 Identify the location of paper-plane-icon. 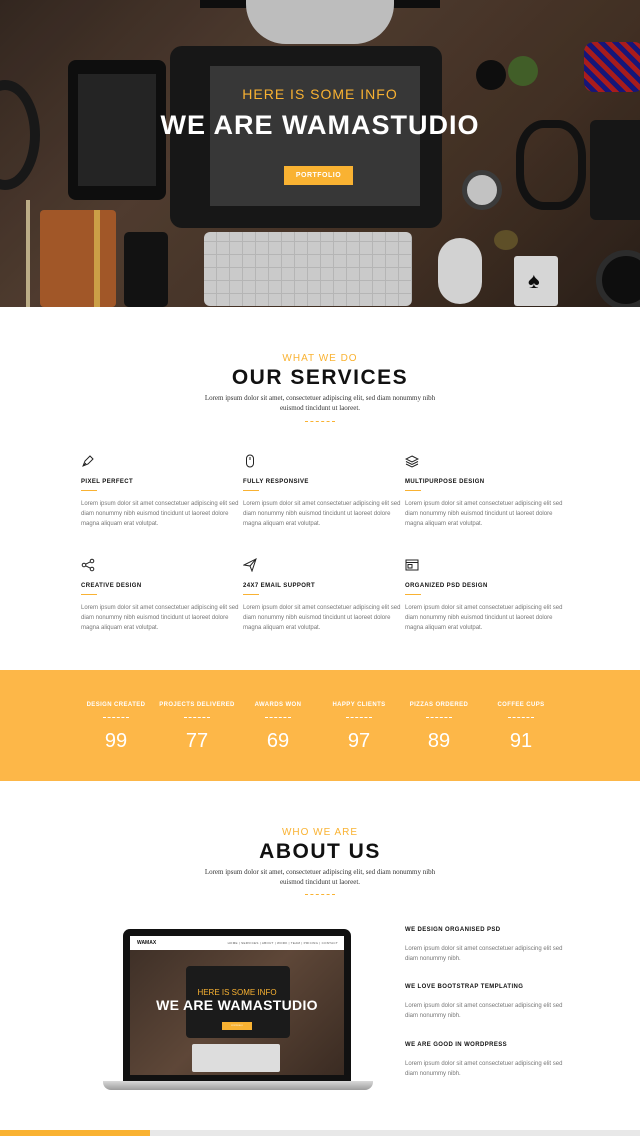
(250, 565).